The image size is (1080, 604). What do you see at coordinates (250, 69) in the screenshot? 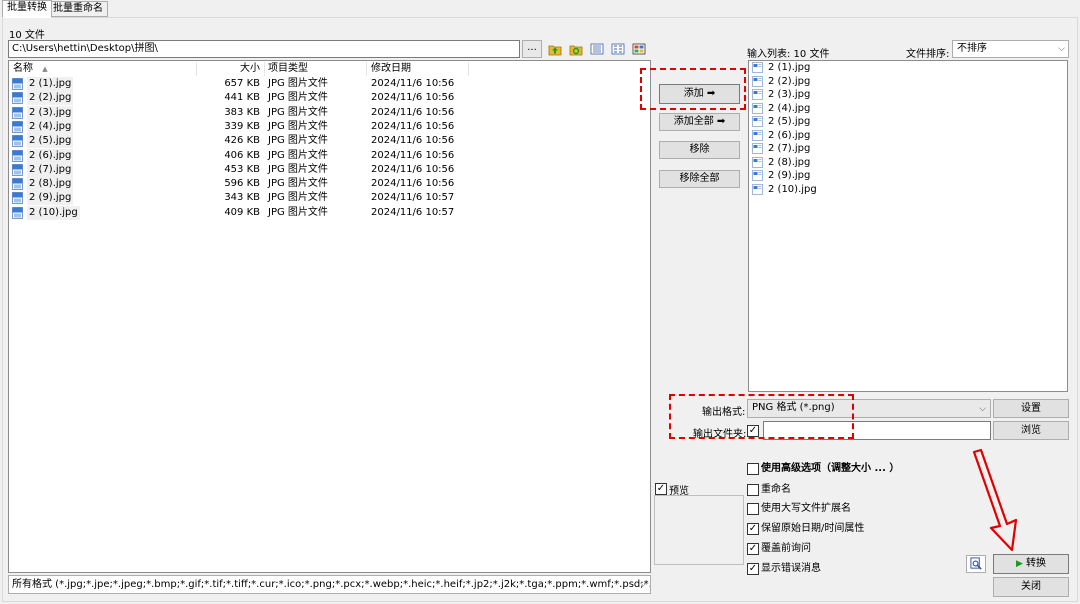
I see `column-header-size: 大小` at bounding box center [250, 69].